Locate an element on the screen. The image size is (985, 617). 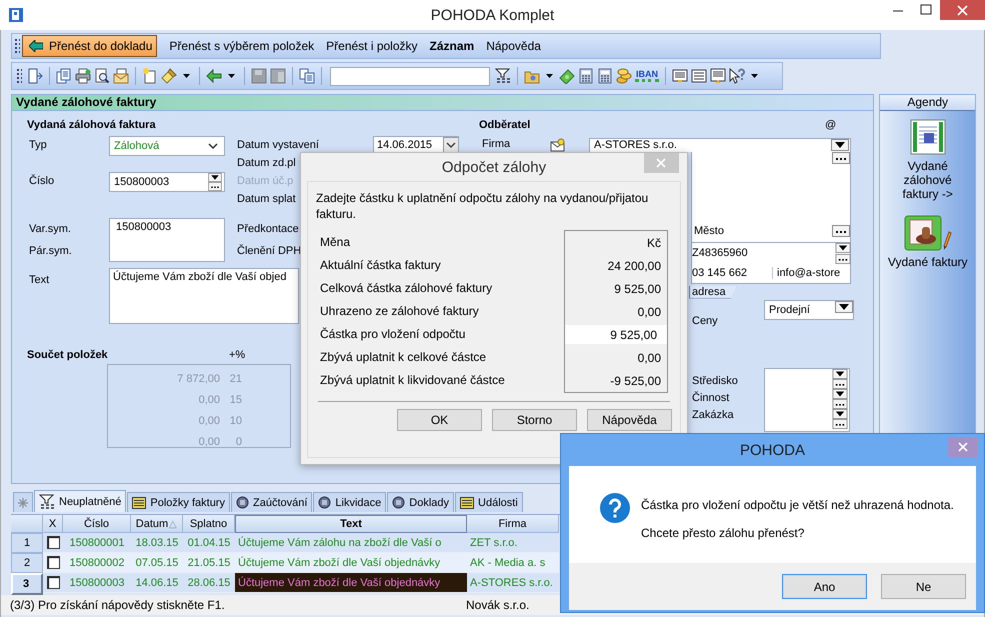
chevron-icon is located at coordinates (450, 144).